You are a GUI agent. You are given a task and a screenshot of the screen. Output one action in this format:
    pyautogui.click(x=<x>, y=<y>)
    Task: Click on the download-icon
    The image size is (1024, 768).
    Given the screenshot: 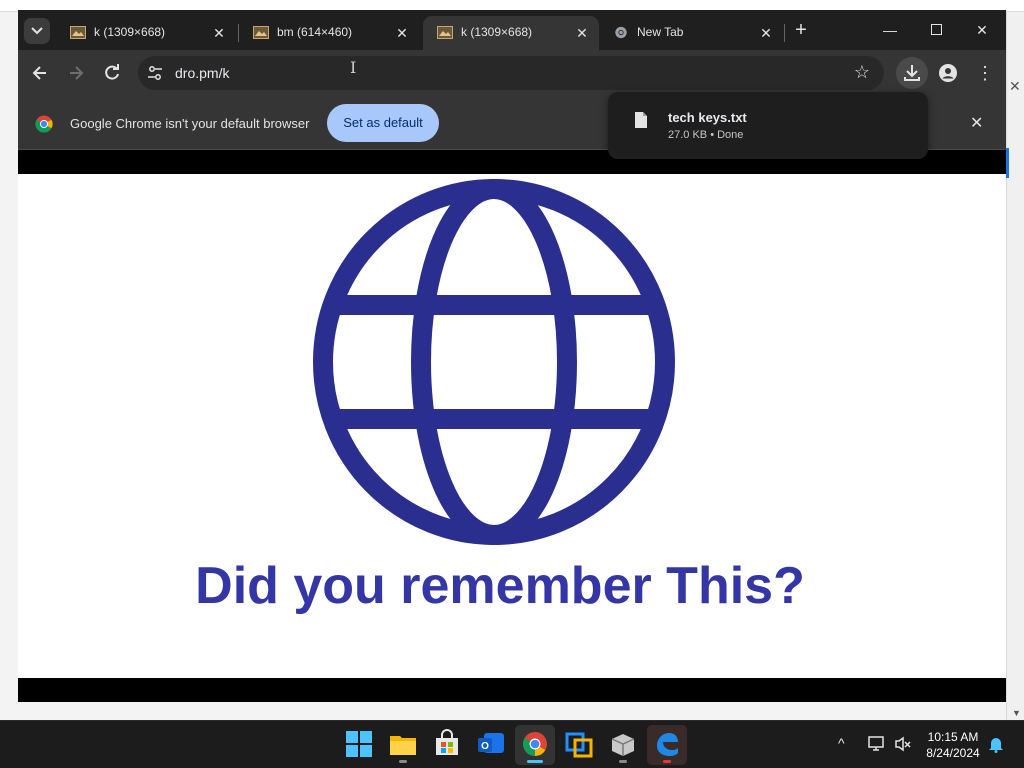 What is the action you would take?
    pyautogui.click(x=912, y=73)
    